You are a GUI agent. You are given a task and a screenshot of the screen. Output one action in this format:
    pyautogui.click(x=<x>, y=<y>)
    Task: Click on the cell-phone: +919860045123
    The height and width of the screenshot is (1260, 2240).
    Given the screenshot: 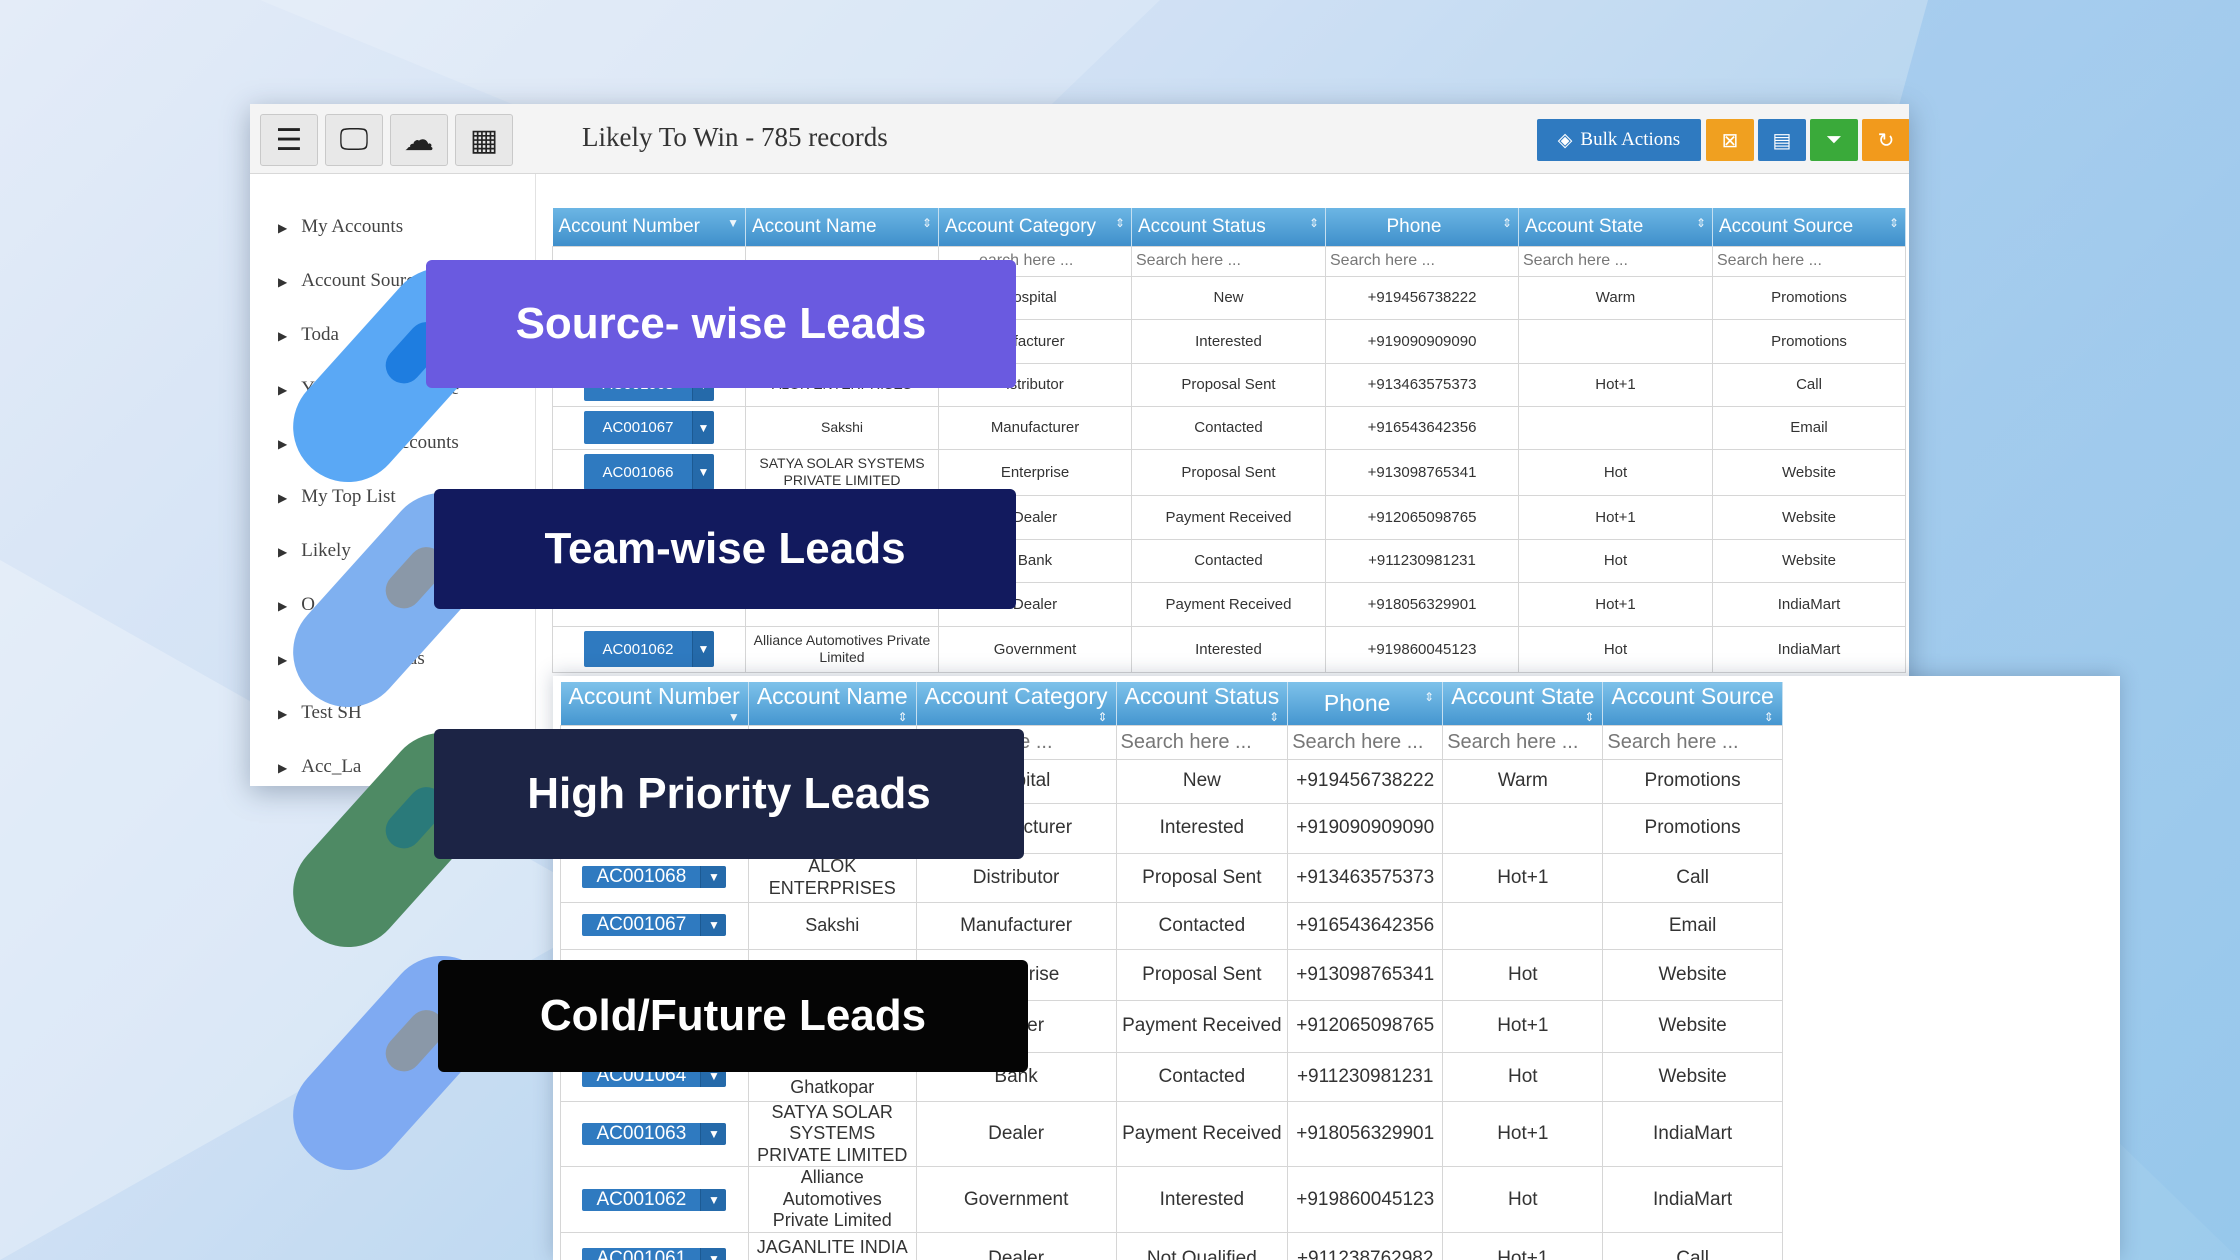 What is the action you would take?
    pyautogui.click(x=1365, y=1200)
    